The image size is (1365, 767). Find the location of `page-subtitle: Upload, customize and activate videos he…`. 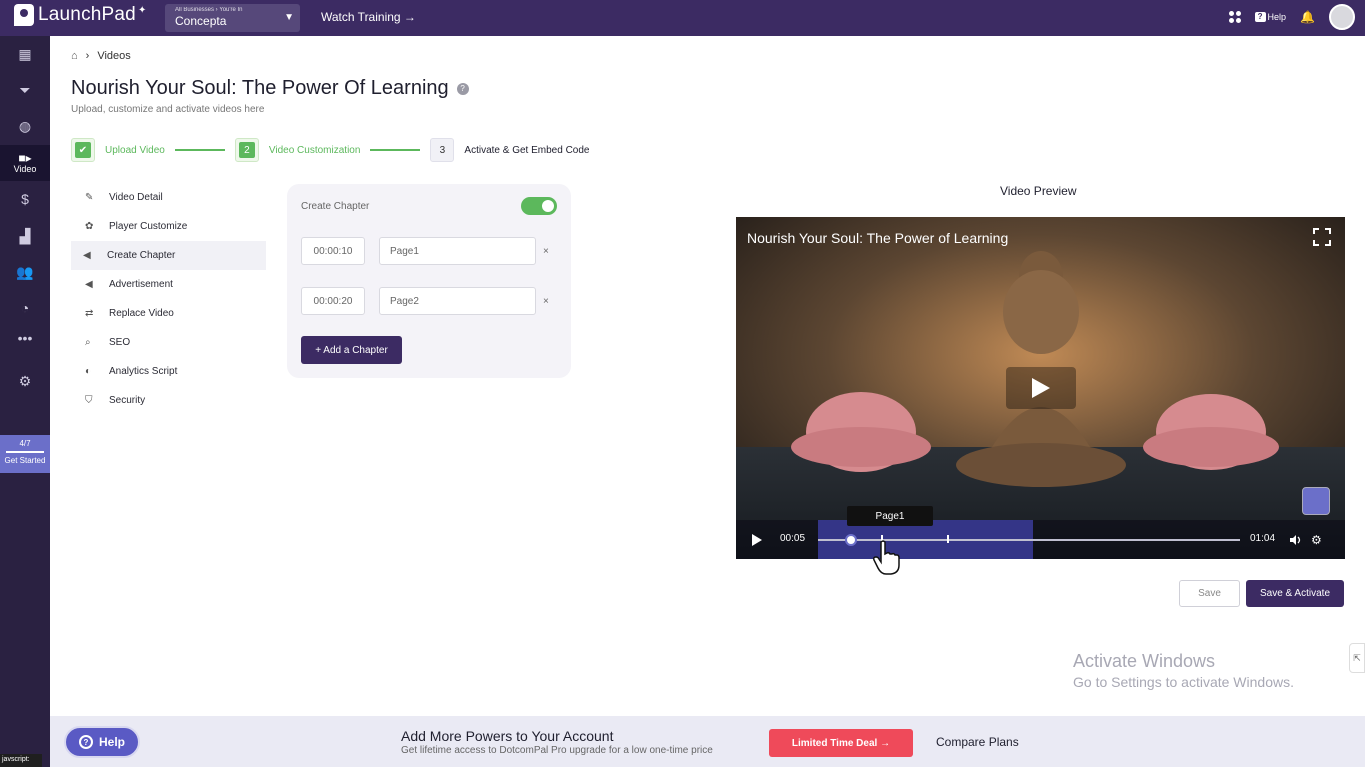

page-subtitle: Upload, customize and activate videos he… is located at coordinates (168, 109).